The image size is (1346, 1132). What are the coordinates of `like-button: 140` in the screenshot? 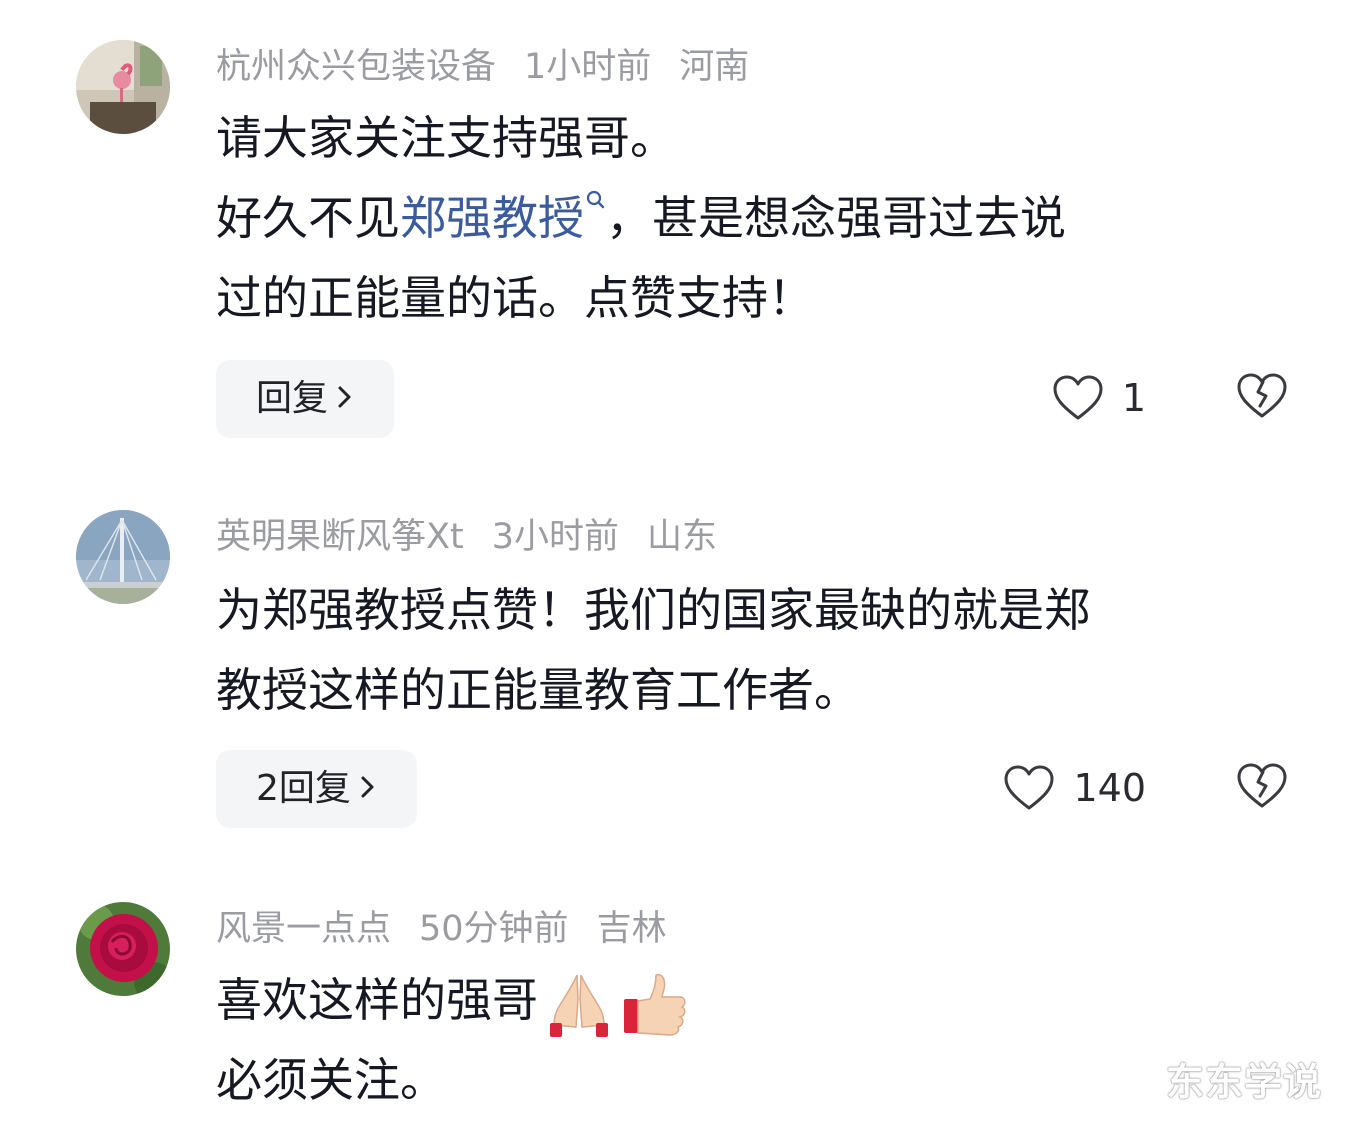 It's located at (1074, 788).